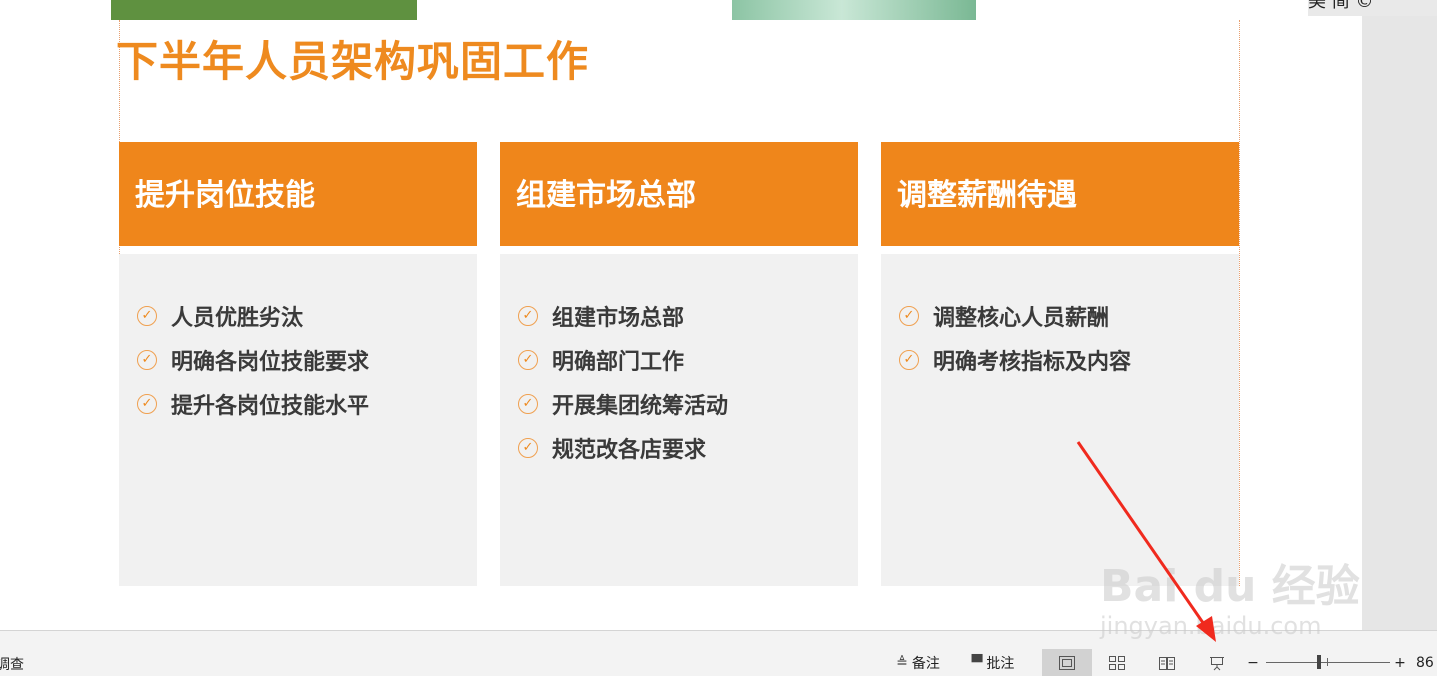 The height and width of the screenshot is (676, 1437). I want to click on column-header: 调整薪酬待遇, so click(1060, 194).